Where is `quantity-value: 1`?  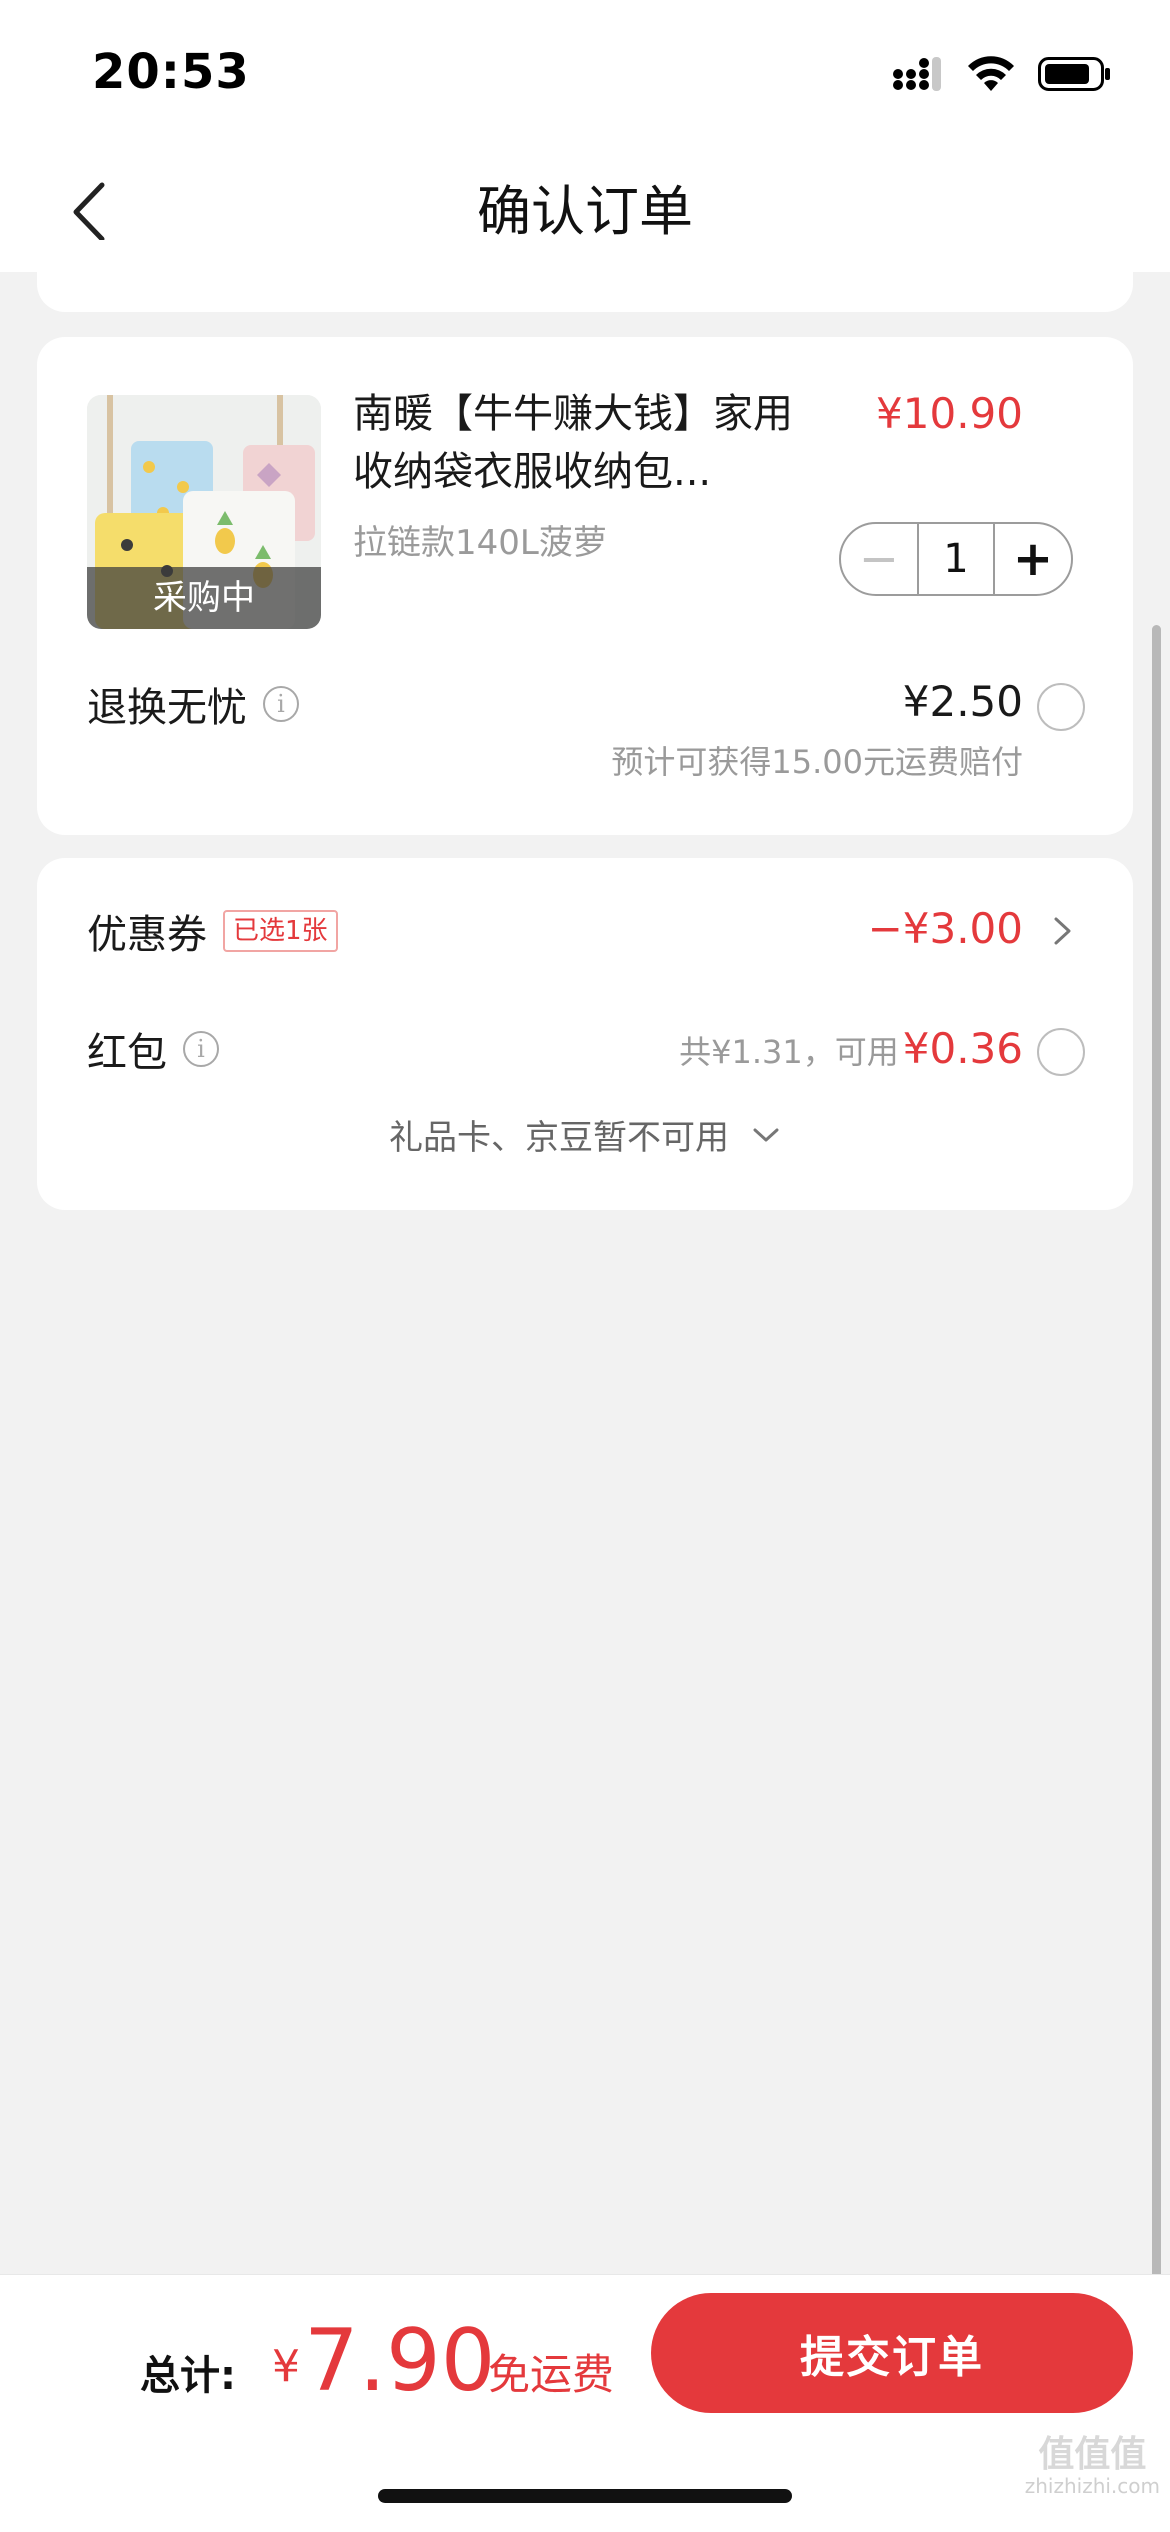 quantity-value: 1 is located at coordinates (956, 559).